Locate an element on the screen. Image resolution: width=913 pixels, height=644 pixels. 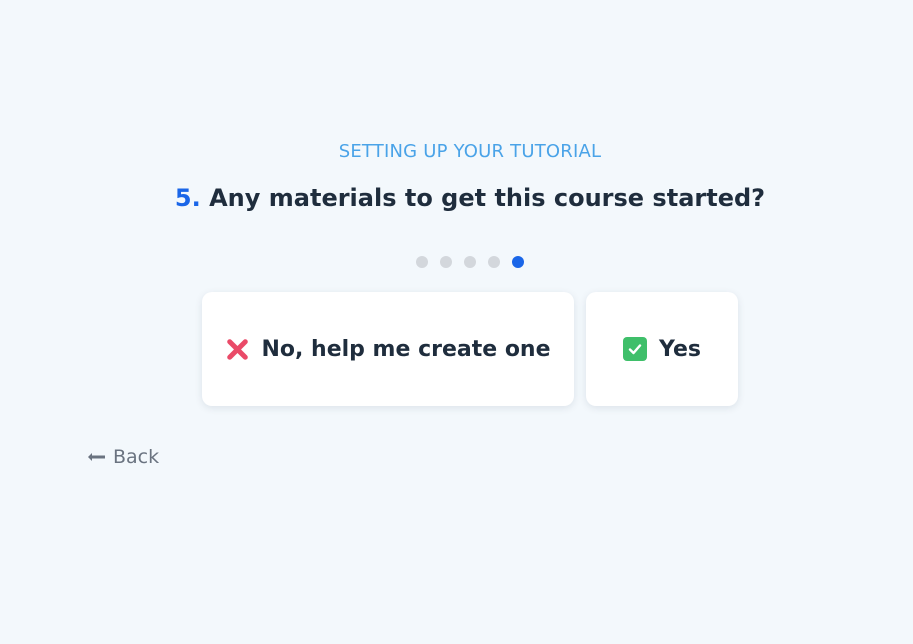
progress-dot-active is located at coordinates (518, 262).